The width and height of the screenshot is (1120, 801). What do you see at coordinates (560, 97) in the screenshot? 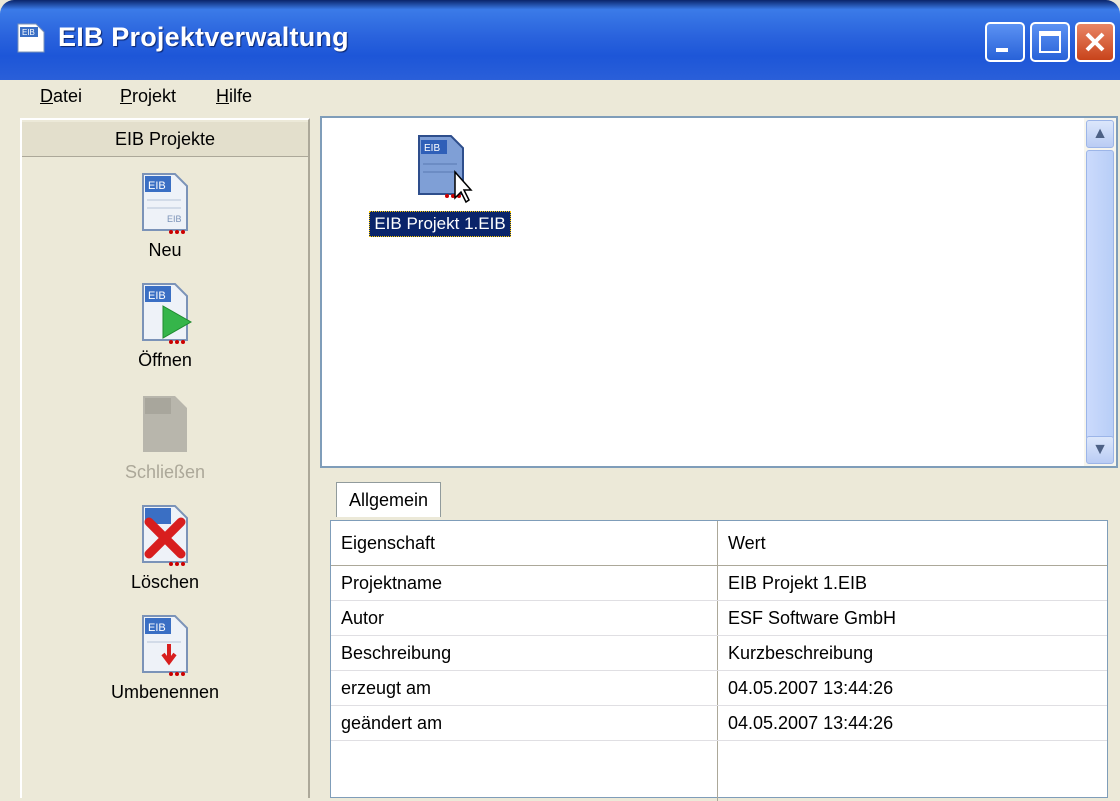
I see `menu-bar: Datei Projekt Hilfe` at bounding box center [560, 97].